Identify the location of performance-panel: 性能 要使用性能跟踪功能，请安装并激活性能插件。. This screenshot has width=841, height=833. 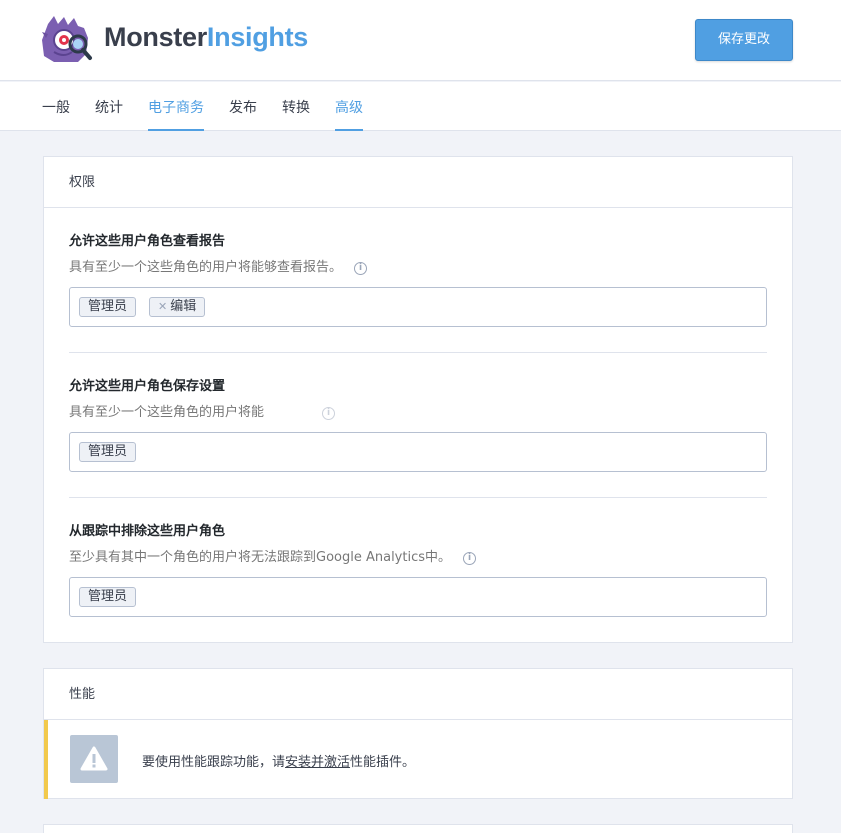
(418, 733).